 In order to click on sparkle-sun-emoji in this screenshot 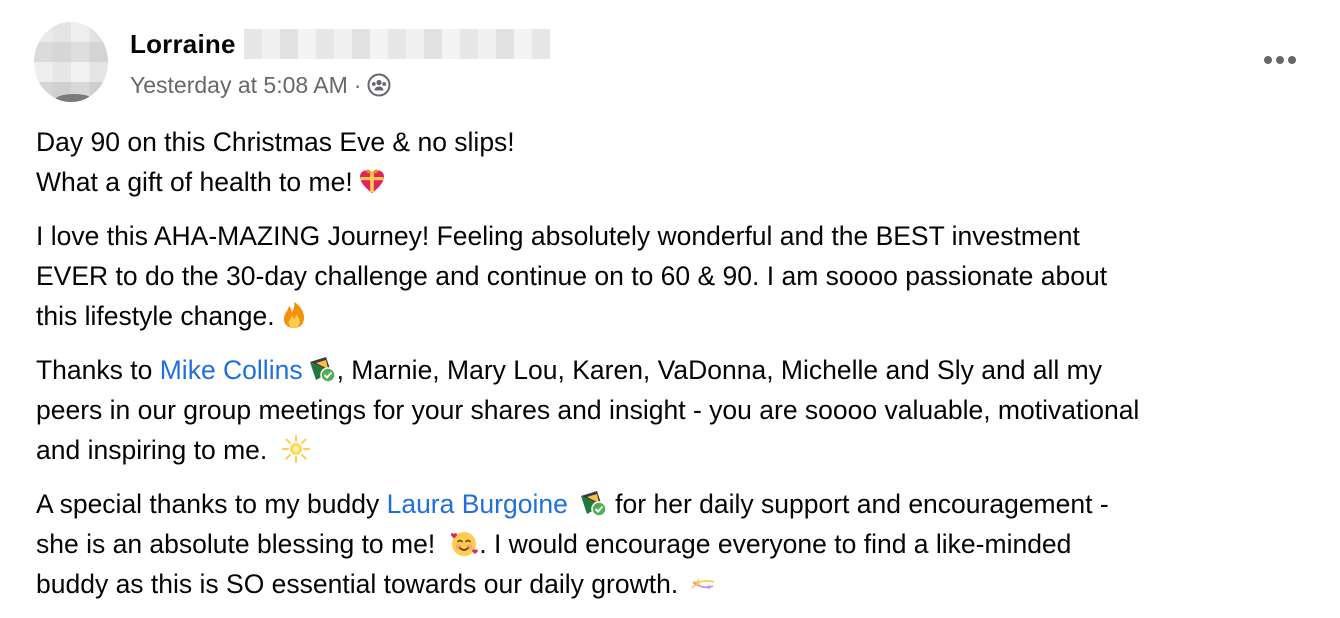, I will do `click(296, 449)`.